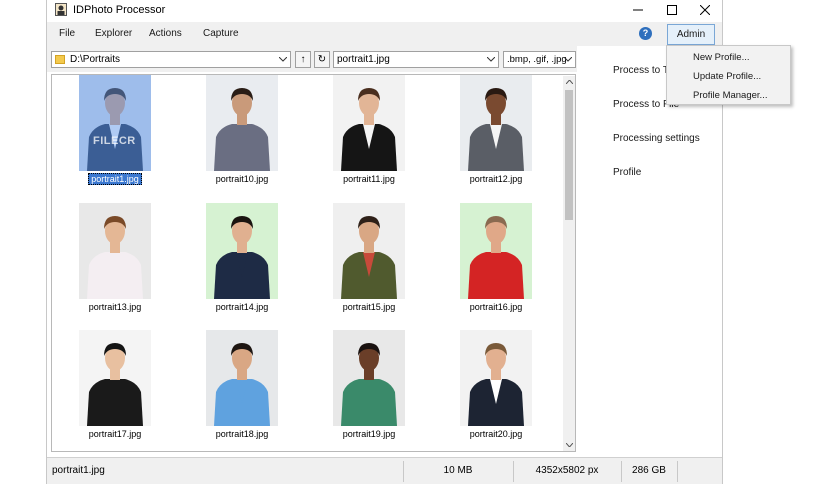  What do you see at coordinates (242, 179) in the screenshot?
I see `thumbnail-filename: portrait10.jpg` at bounding box center [242, 179].